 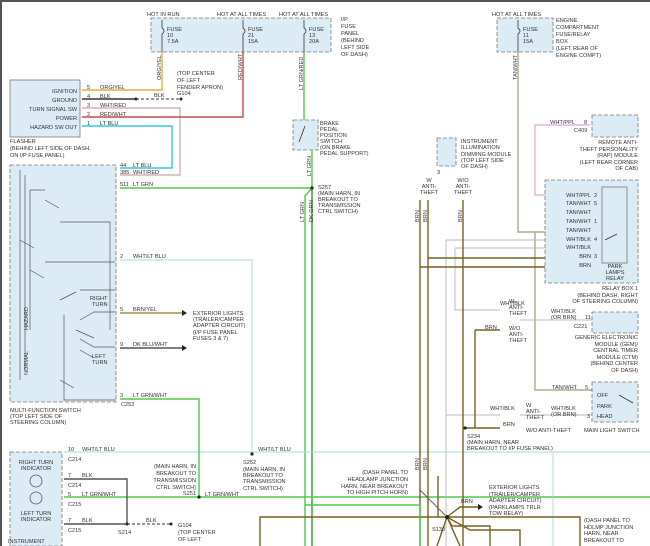 I want to click on label: S130, so click(x=438, y=530).